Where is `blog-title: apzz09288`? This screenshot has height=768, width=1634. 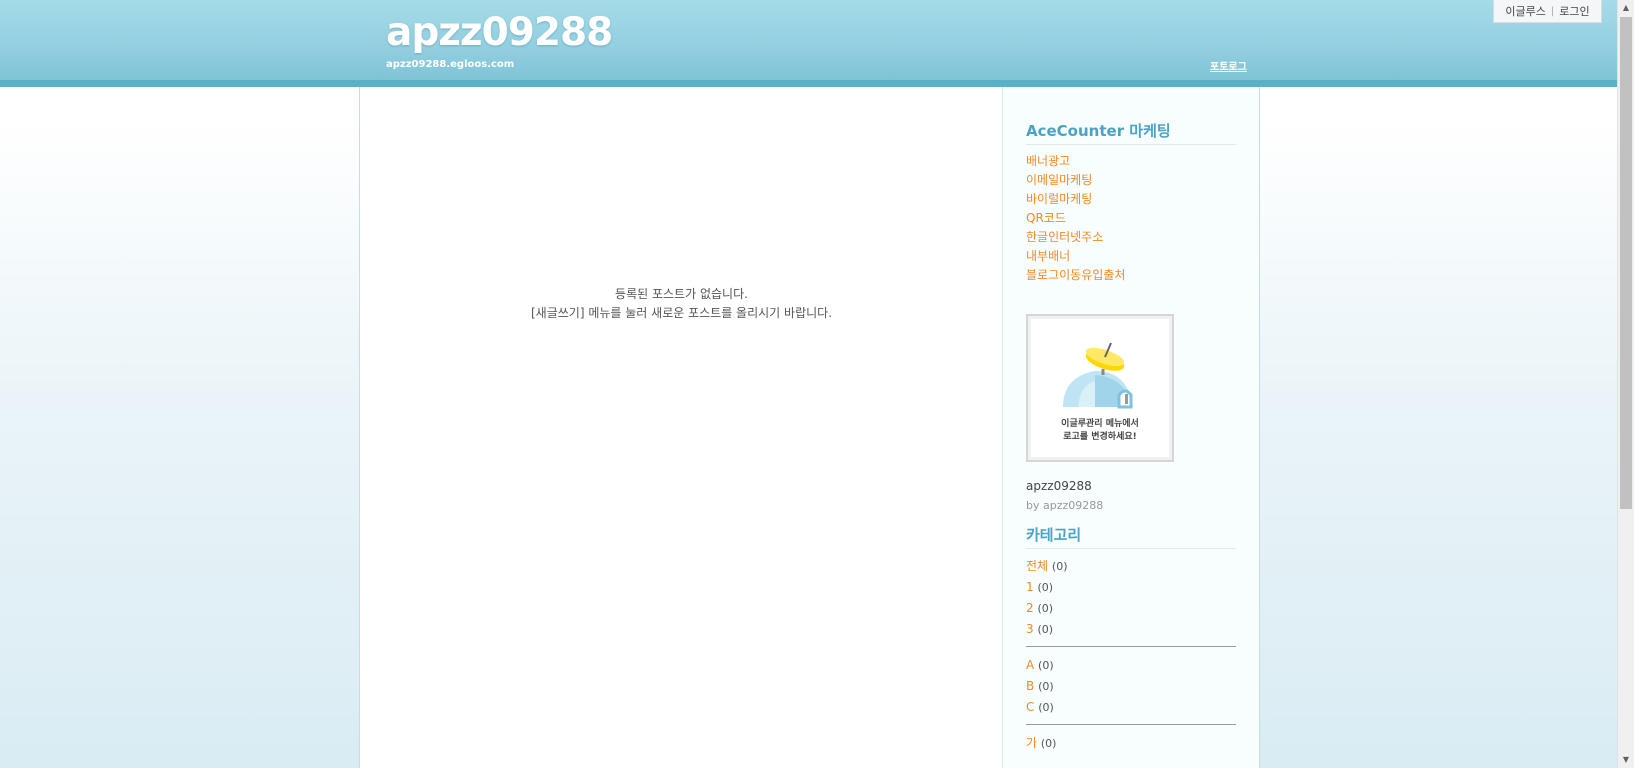
blog-title: apzz09288 is located at coordinates (499, 32).